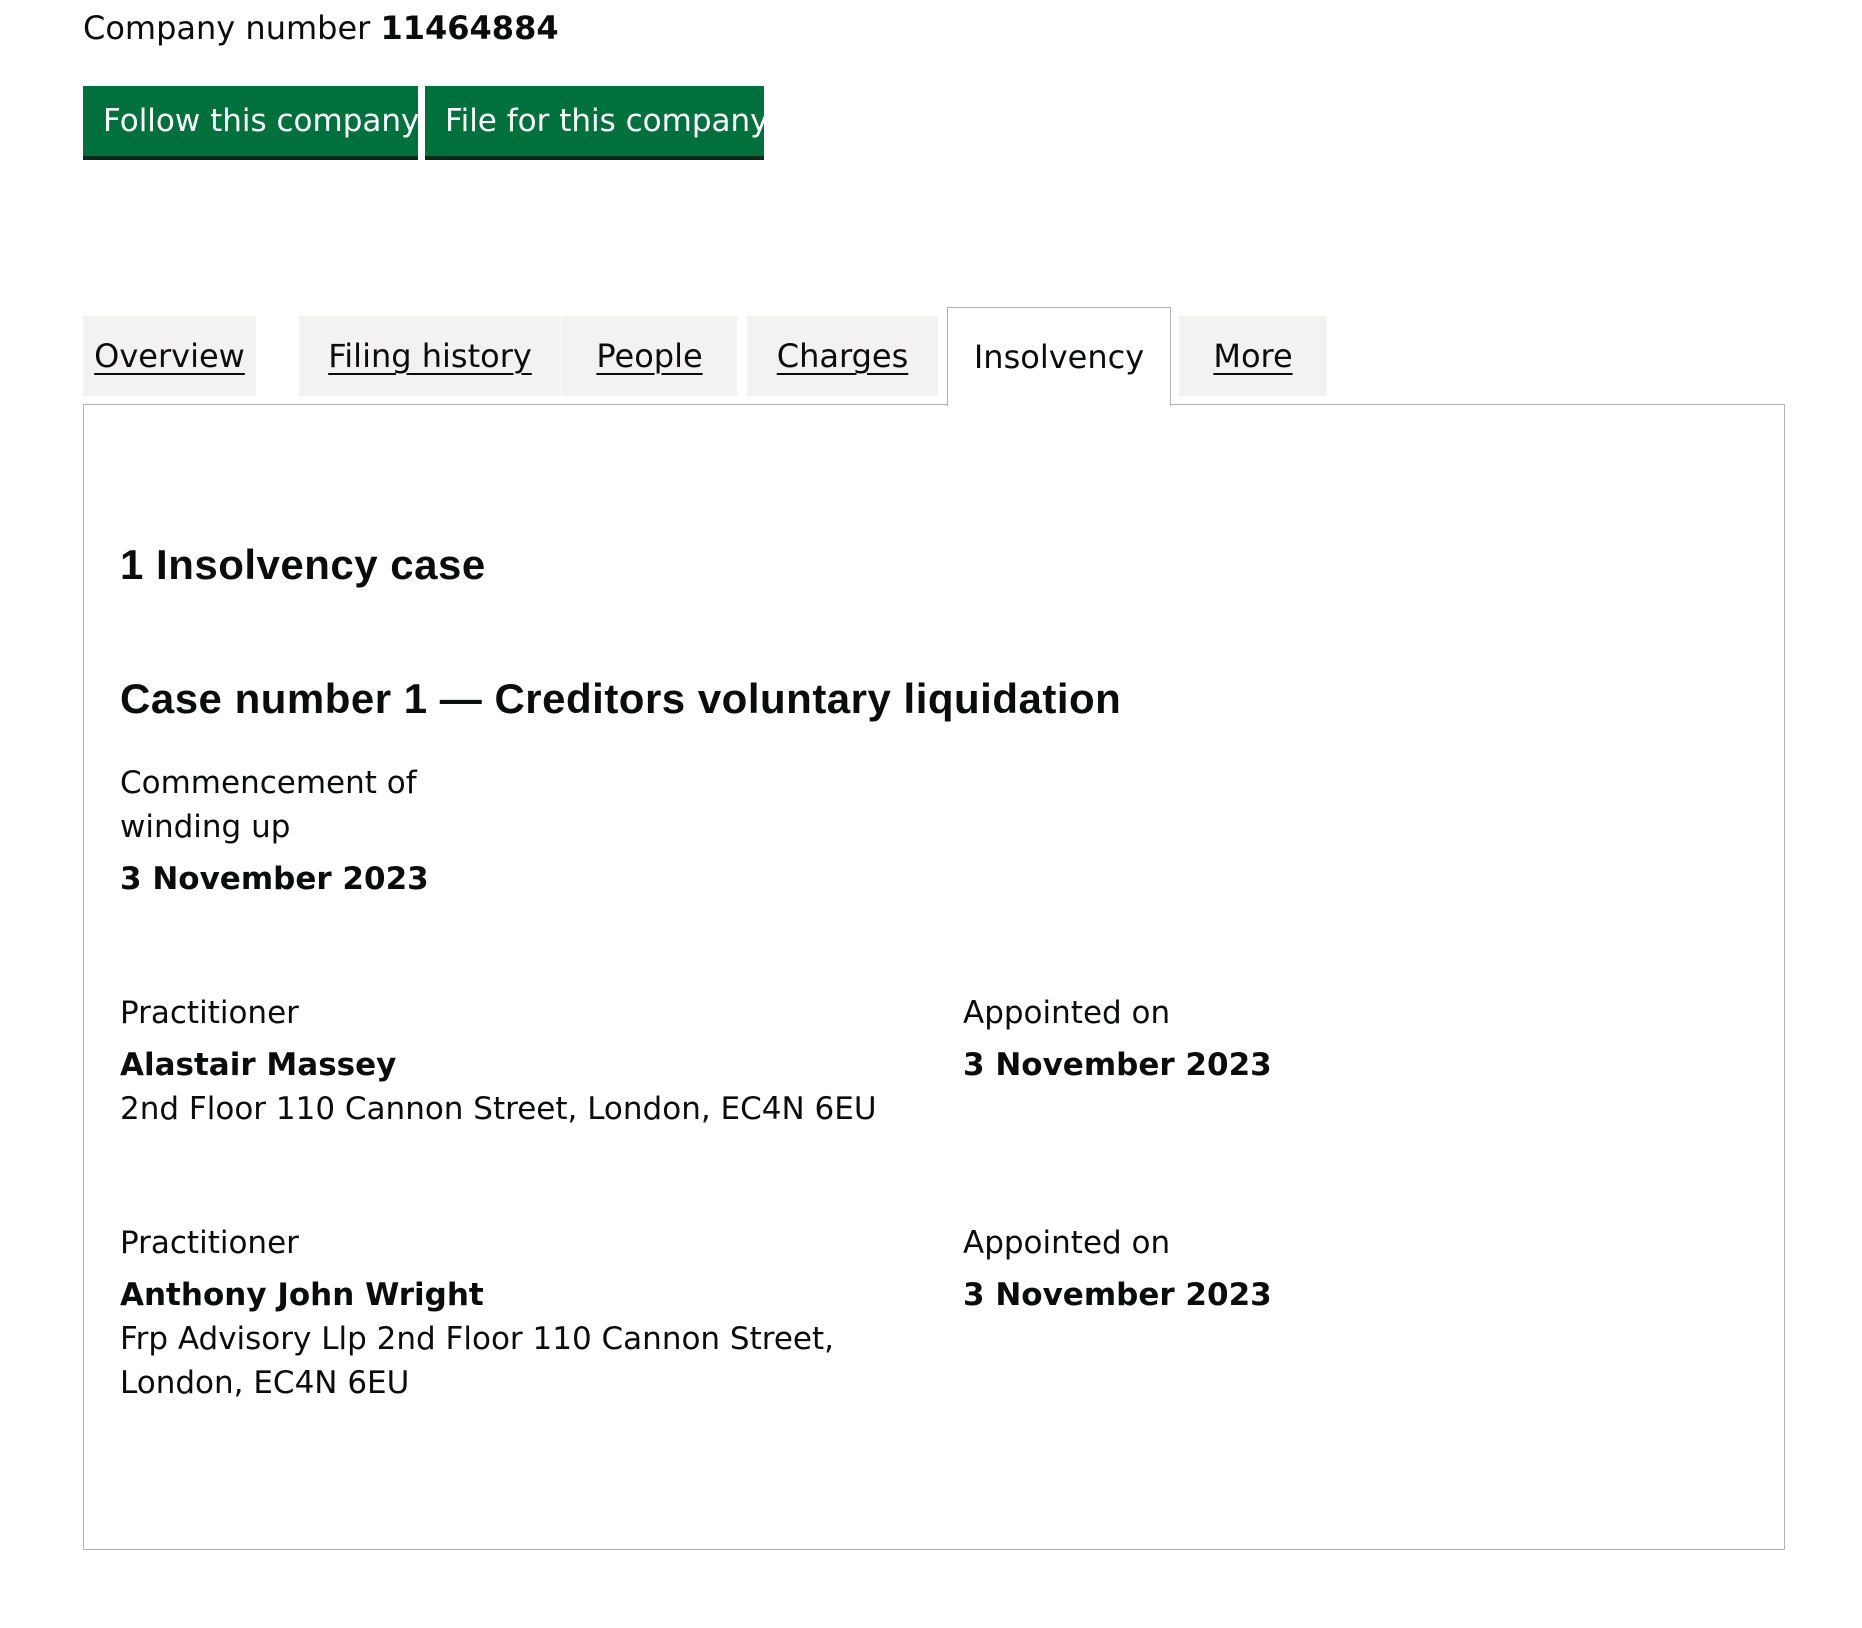  Describe the element at coordinates (469, 28) in the screenshot. I see `company-number-value: 11464884` at that location.